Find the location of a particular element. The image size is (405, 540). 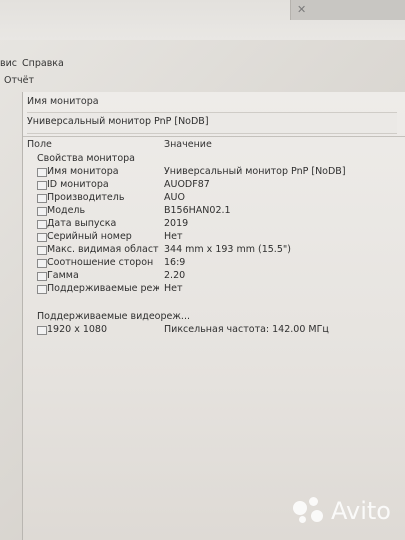

field-aspect-ratio: Соотношение сторон is located at coordinates (100, 262).